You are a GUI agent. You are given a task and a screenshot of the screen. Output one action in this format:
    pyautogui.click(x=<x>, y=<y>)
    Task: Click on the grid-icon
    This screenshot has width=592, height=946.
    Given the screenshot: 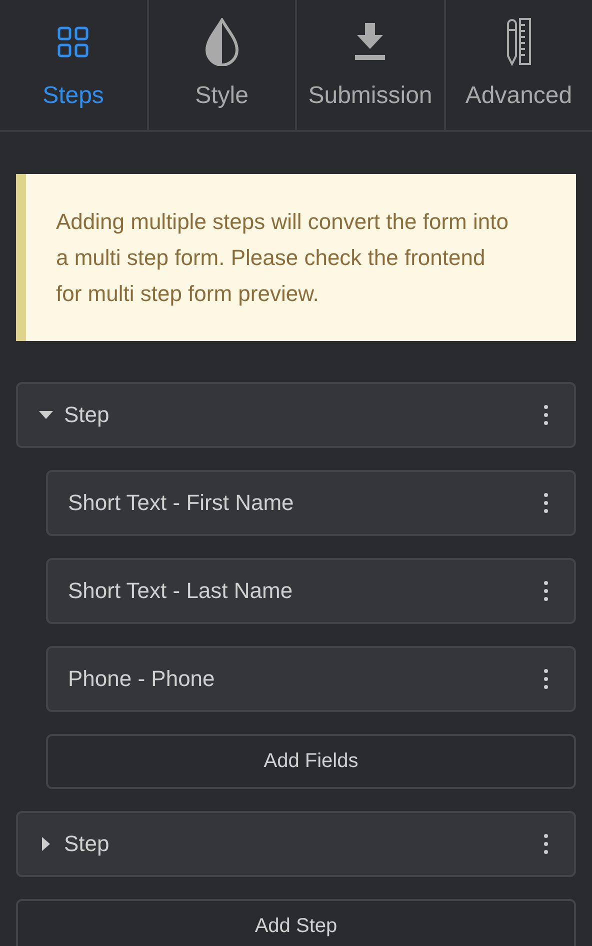 What is the action you would take?
    pyautogui.click(x=73, y=42)
    